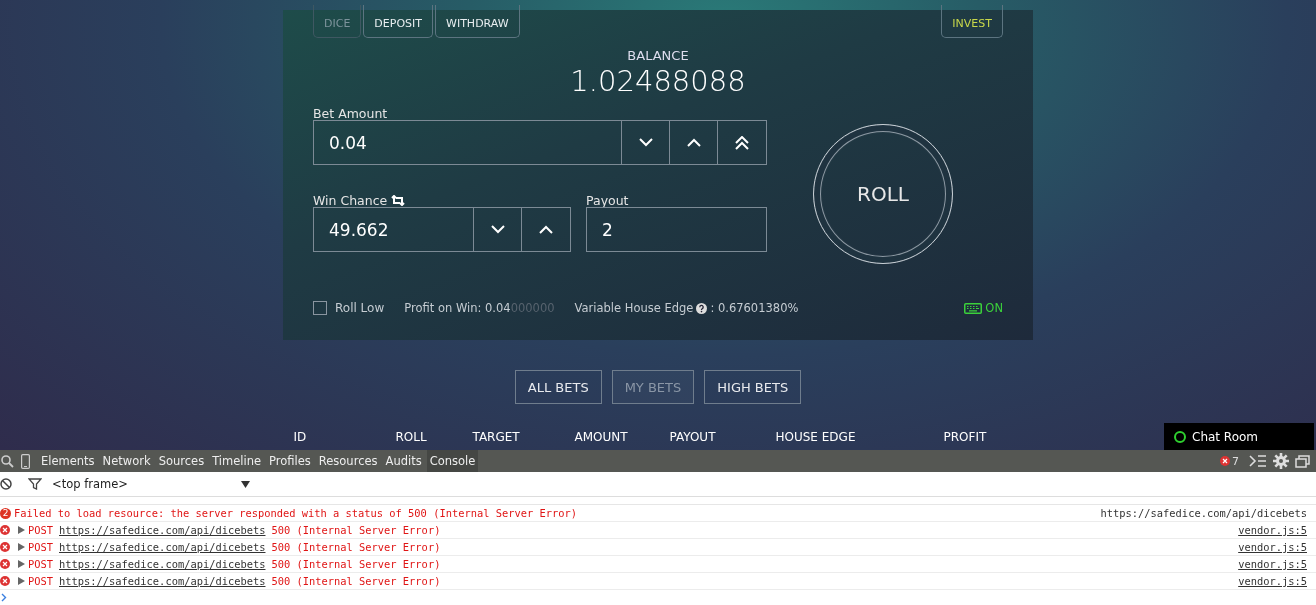 This screenshot has height=605, width=1316. I want to click on devtools-tab: Resources, so click(348, 461).